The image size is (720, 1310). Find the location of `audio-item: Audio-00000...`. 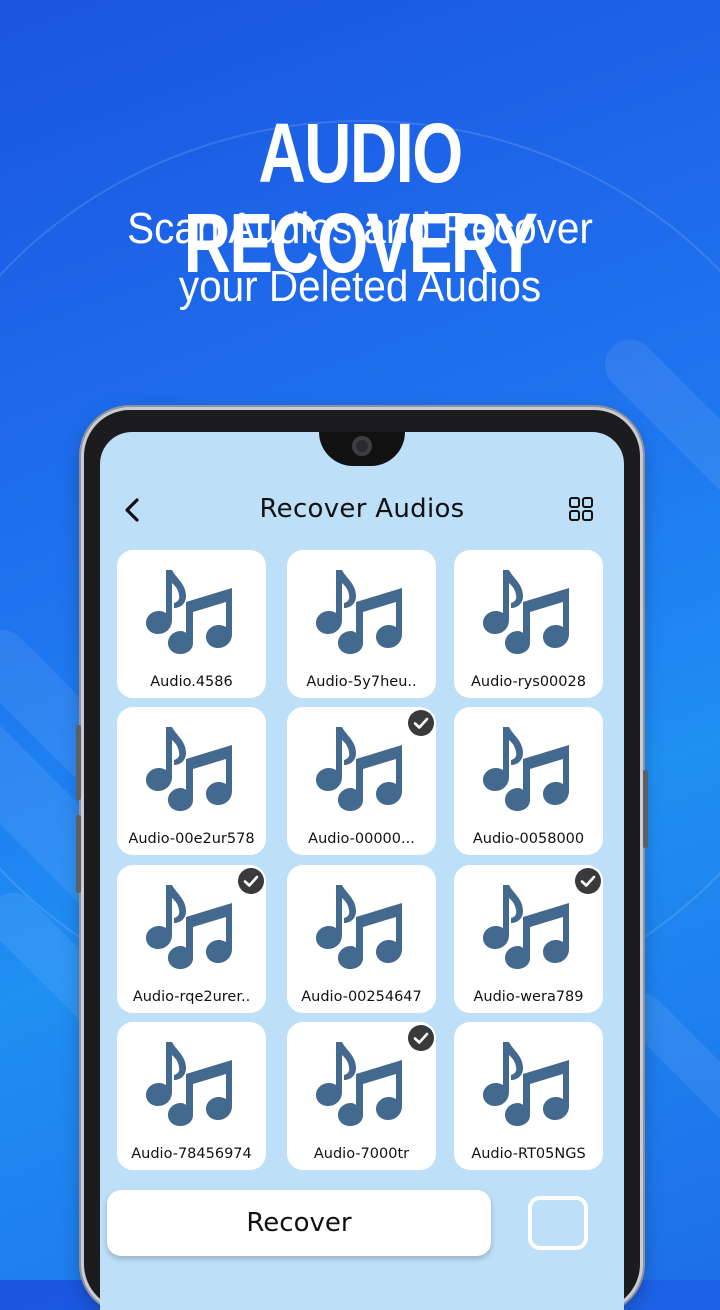

audio-item: Audio-00000... is located at coordinates (361, 781).